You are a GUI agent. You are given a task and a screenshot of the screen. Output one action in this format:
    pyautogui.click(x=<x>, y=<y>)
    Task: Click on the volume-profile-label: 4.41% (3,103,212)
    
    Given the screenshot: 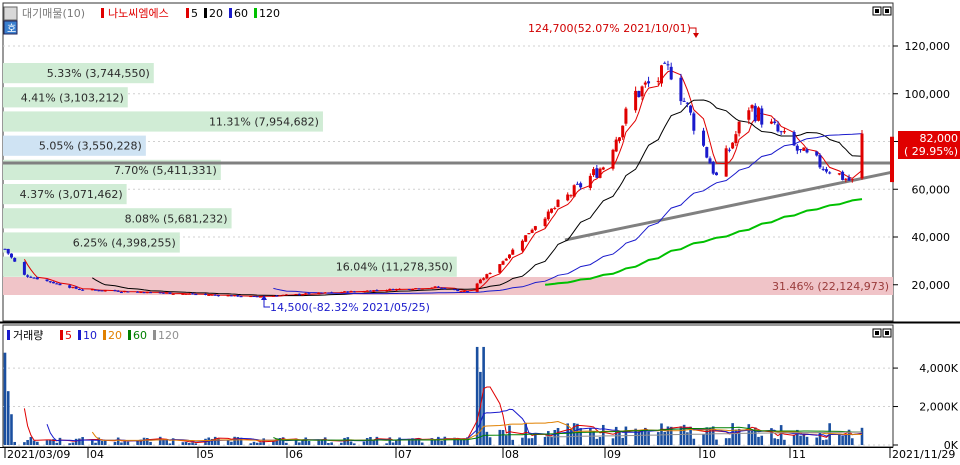 What is the action you would take?
    pyautogui.click(x=72, y=97)
    